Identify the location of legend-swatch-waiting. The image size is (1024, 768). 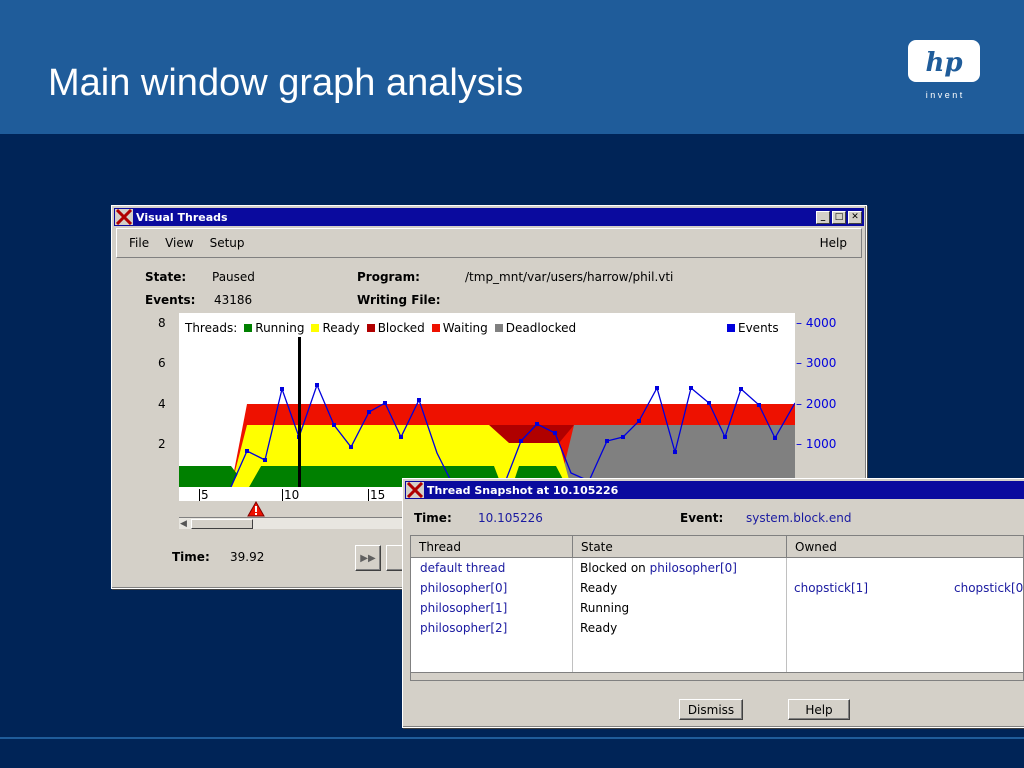
(435, 328).